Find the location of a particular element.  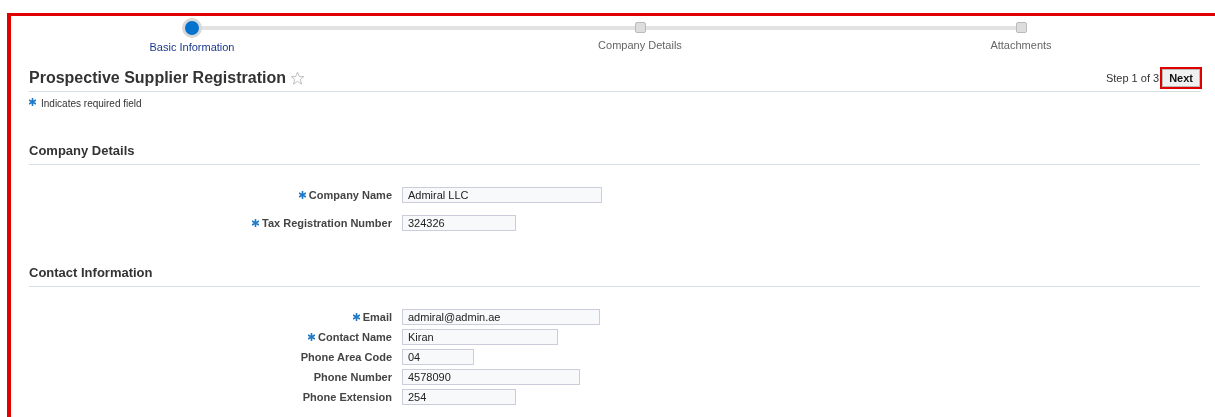

text-field: 254 is located at coordinates (459, 397).